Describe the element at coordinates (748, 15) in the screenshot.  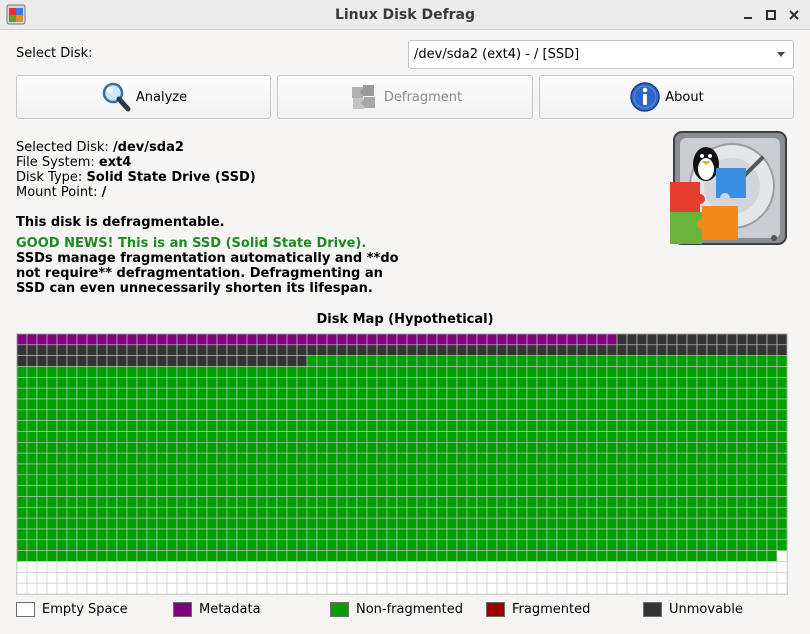
I see `minimize-button` at that location.